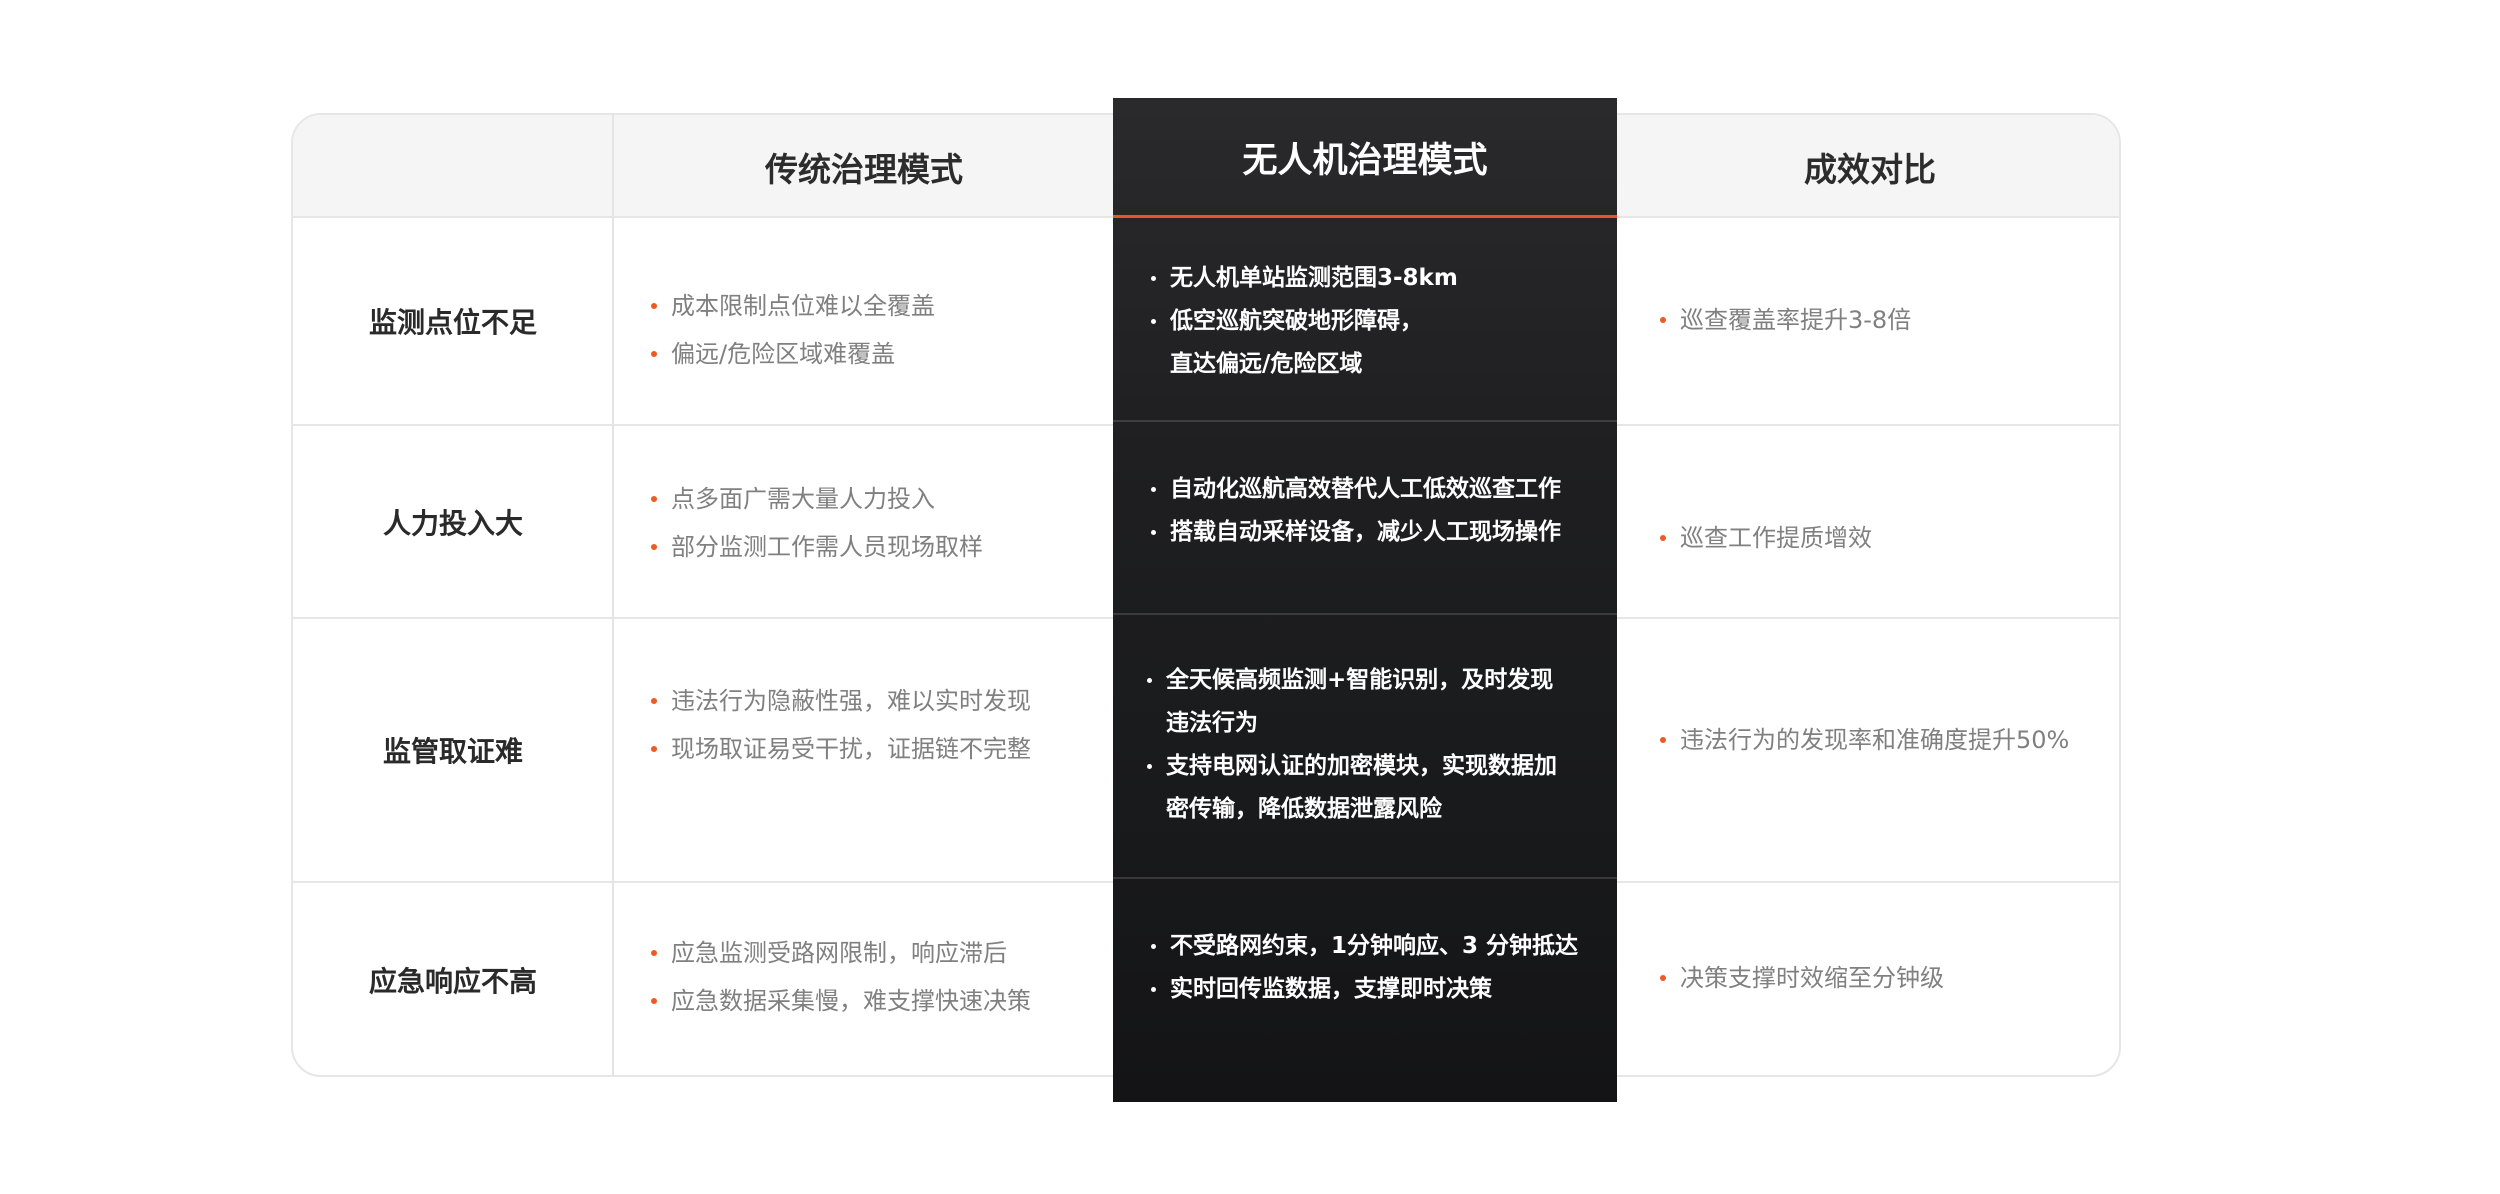 Image resolution: width=2500 pixels, height=1194 pixels. I want to click on traditional-cell: 违法行为隐蔽性强，难以实时发现 现场取证易受干扰，证据链不完整, so click(876, 725).